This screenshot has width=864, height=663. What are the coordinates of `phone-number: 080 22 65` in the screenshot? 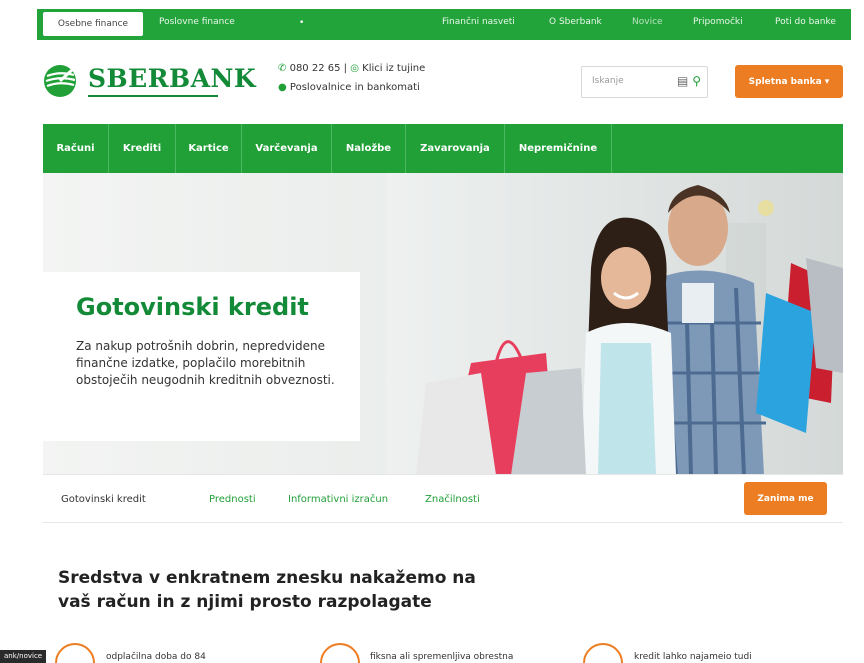 It's located at (315, 68).